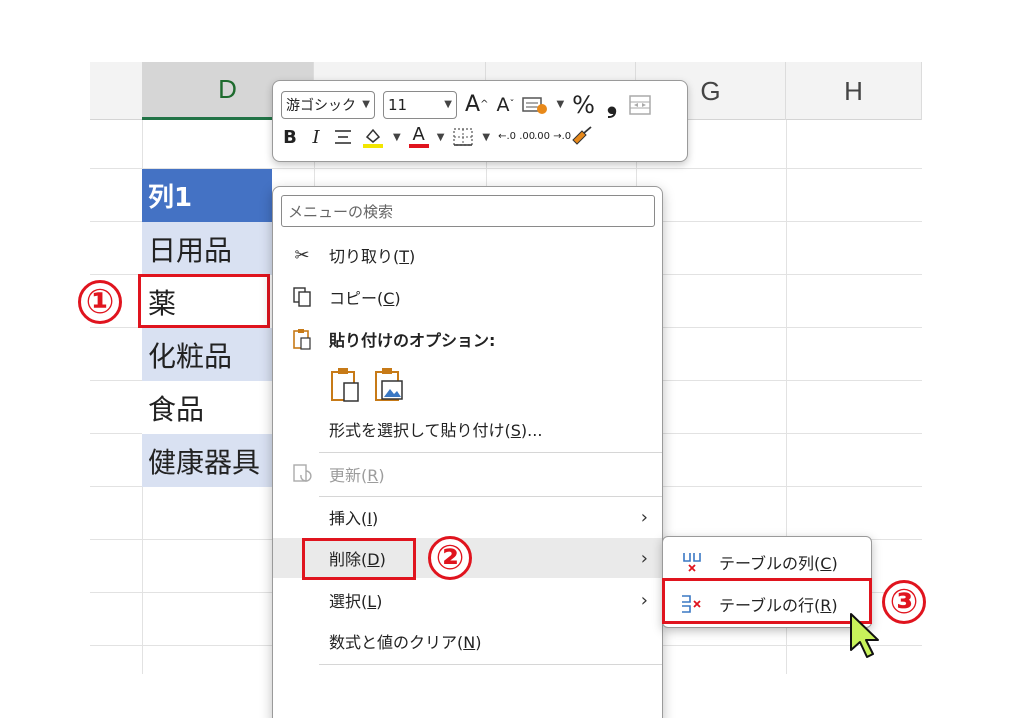 The width and height of the screenshot is (1024, 718). I want to click on font-size-select: 11 ▼, so click(420, 104).